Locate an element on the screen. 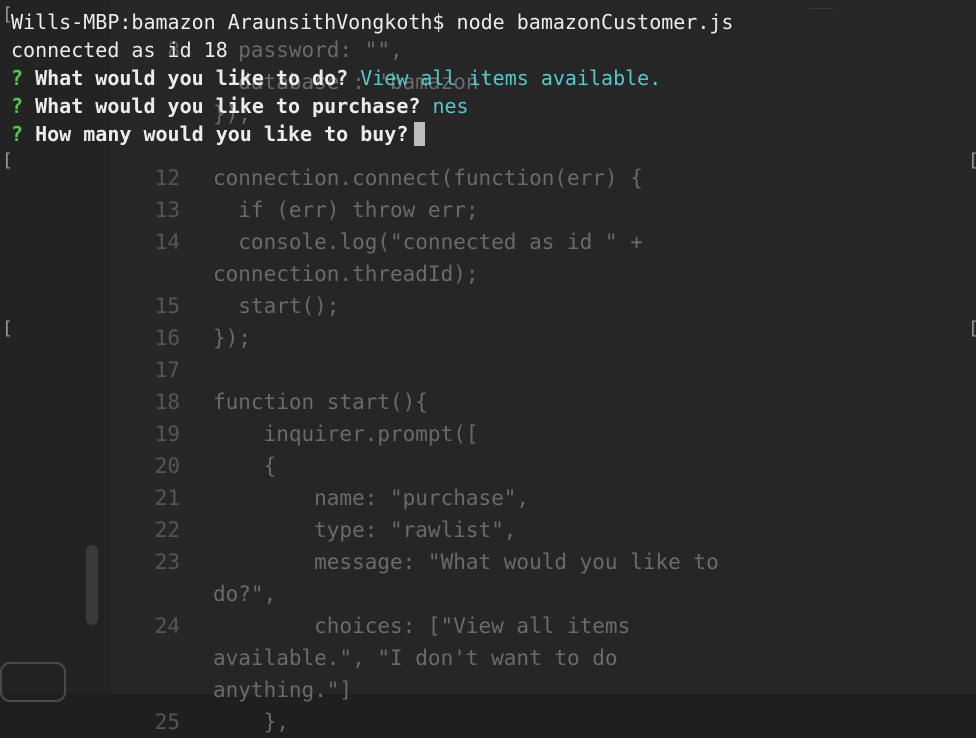  code-line: 25 }, is located at coordinates (488, 722).